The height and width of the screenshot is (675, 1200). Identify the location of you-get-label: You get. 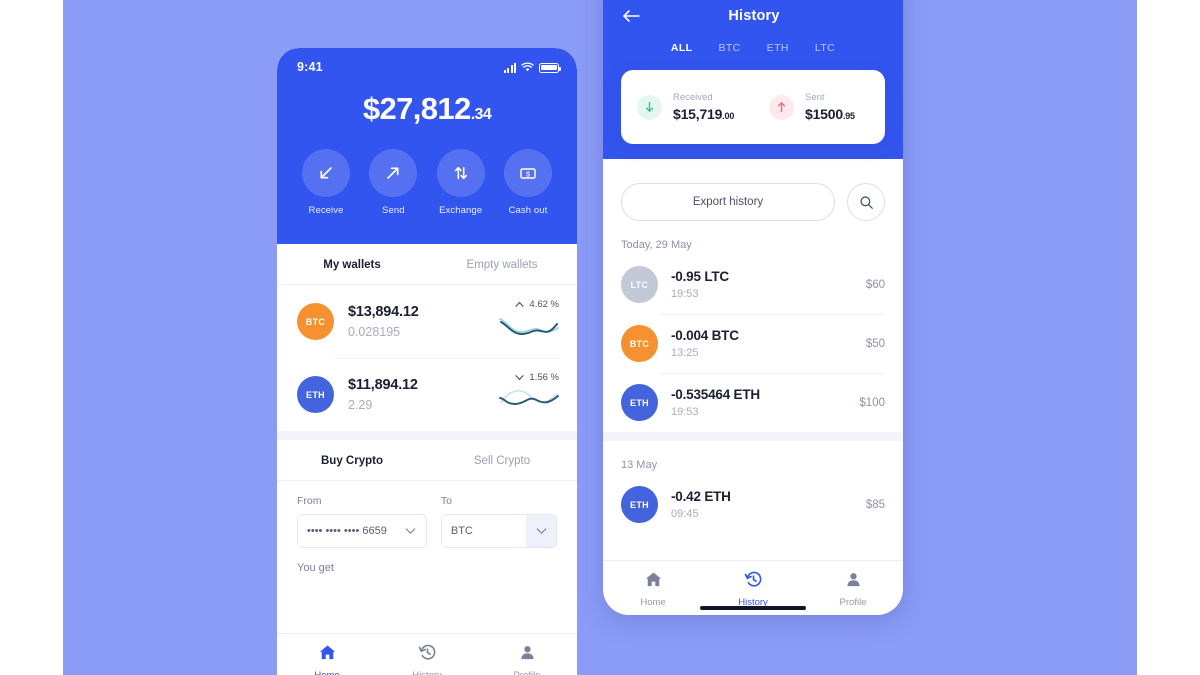
(315, 568).